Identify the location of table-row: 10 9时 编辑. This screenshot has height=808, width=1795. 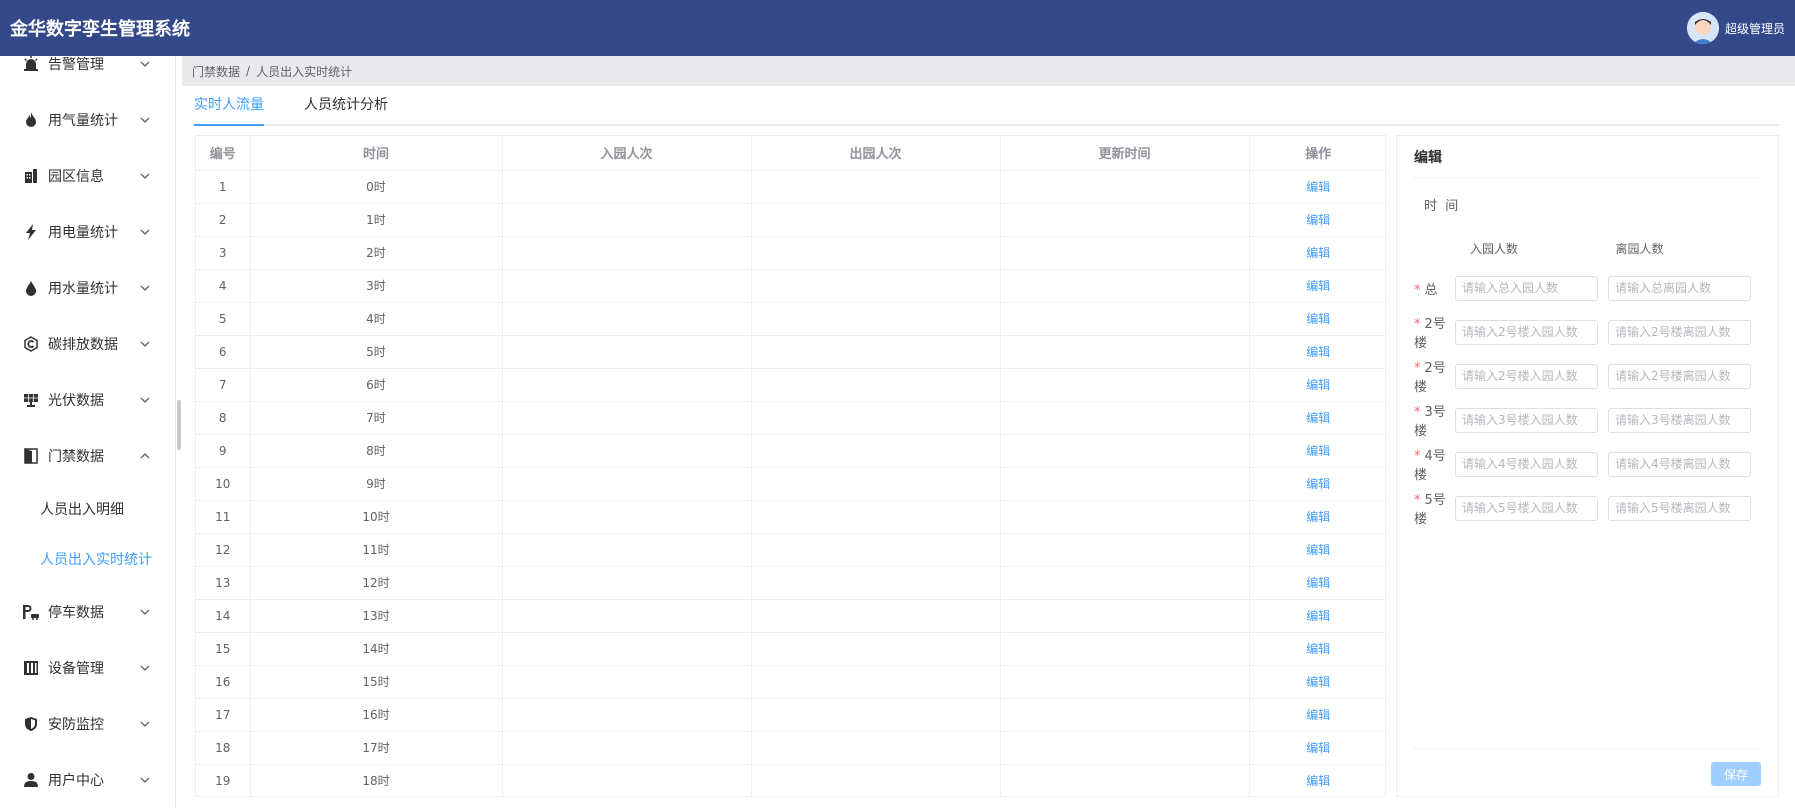
(790, 484).